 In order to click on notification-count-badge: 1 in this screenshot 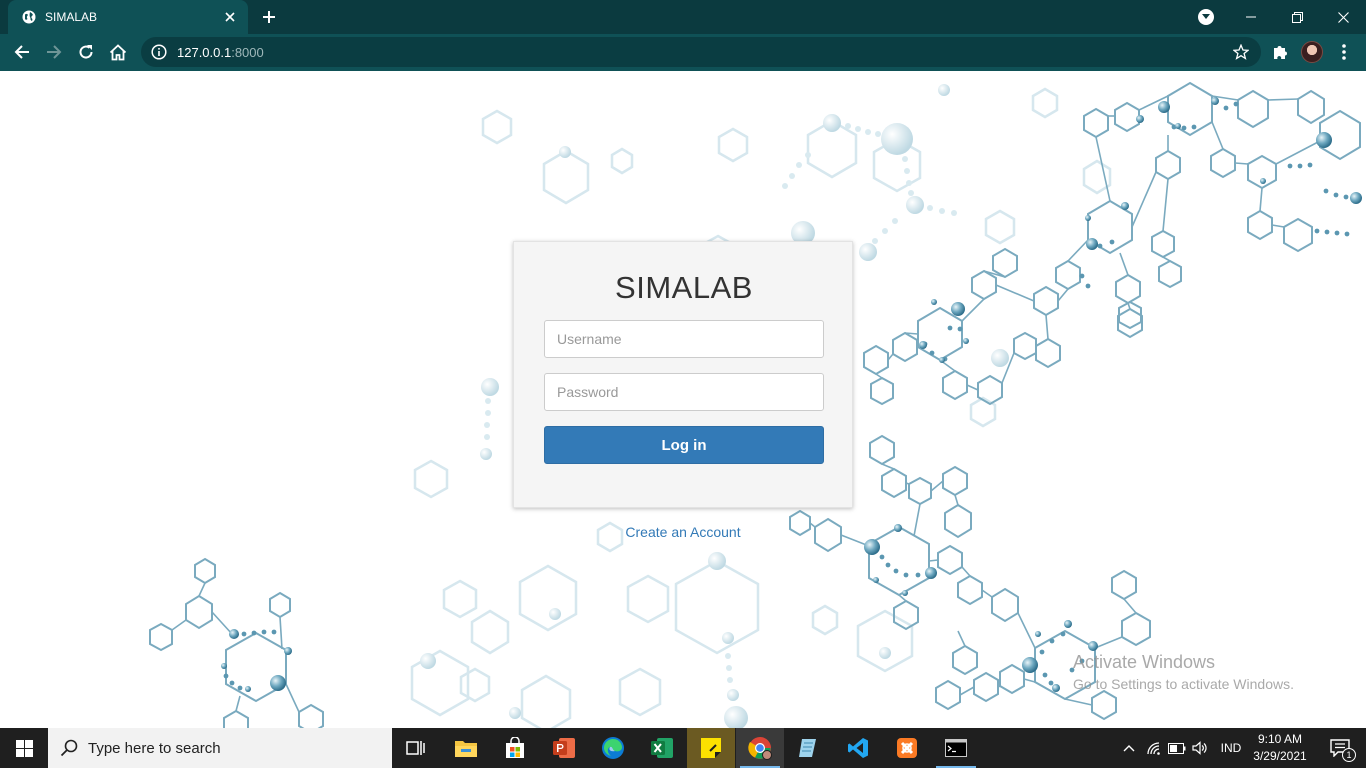, I will do `click(1349, 755)`.